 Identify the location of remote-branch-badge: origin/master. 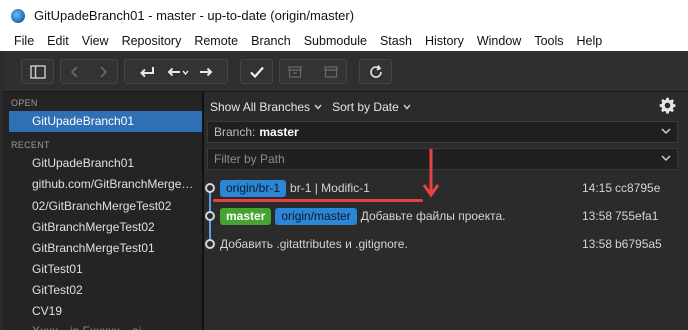
(316, 216).